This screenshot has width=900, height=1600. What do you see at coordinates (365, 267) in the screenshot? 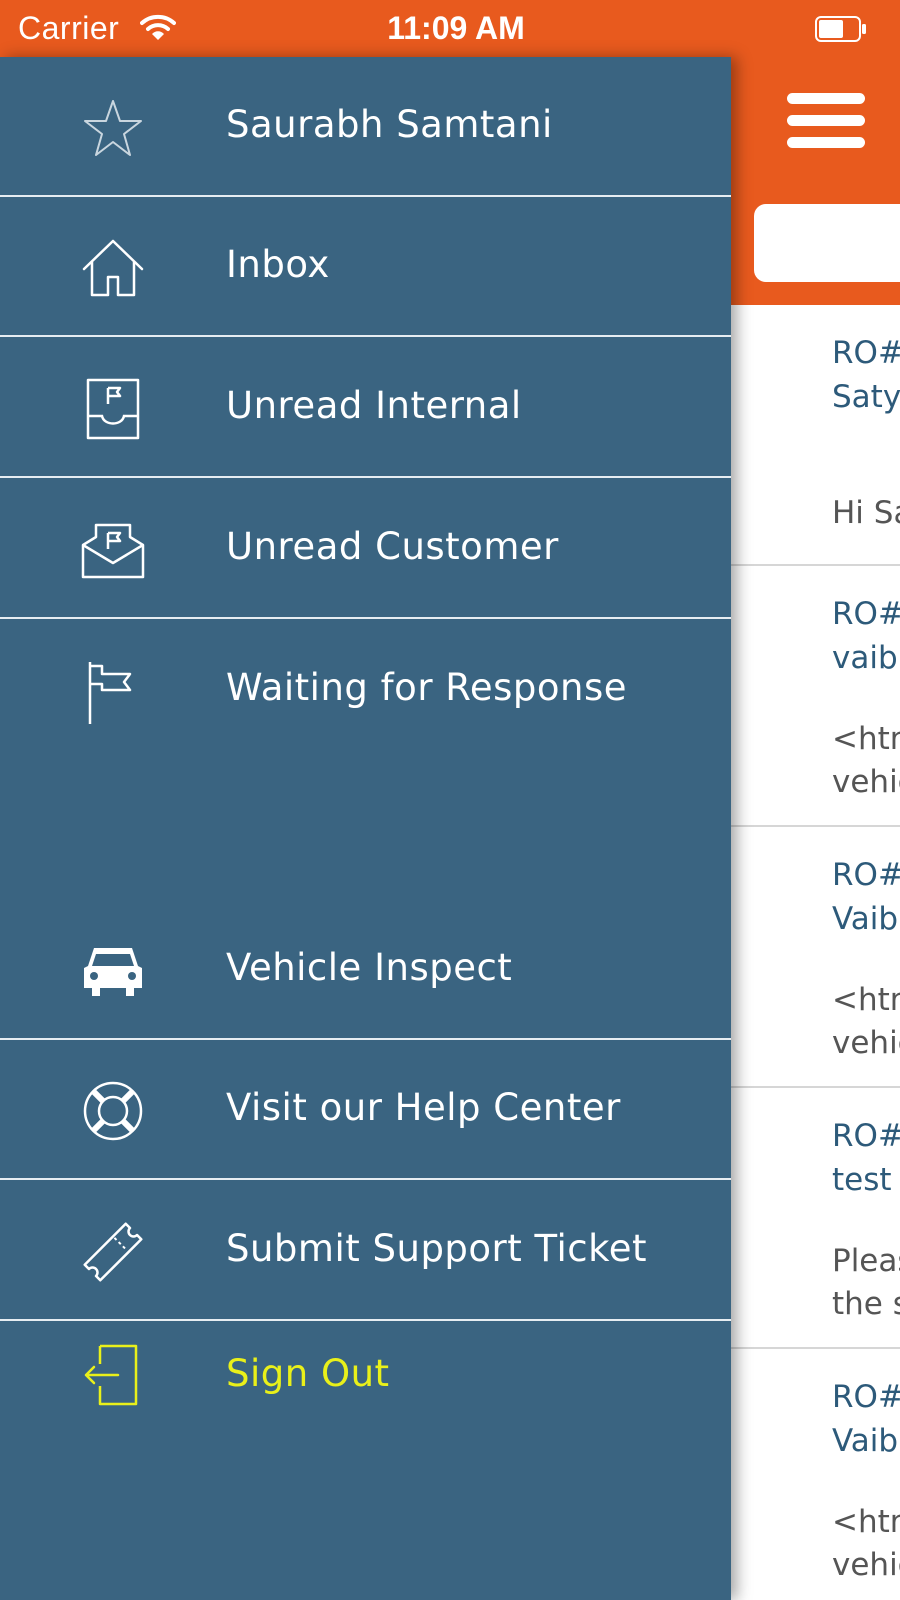
I see `menu-item-inbox: Inbox` at bounding box center [365, 267].